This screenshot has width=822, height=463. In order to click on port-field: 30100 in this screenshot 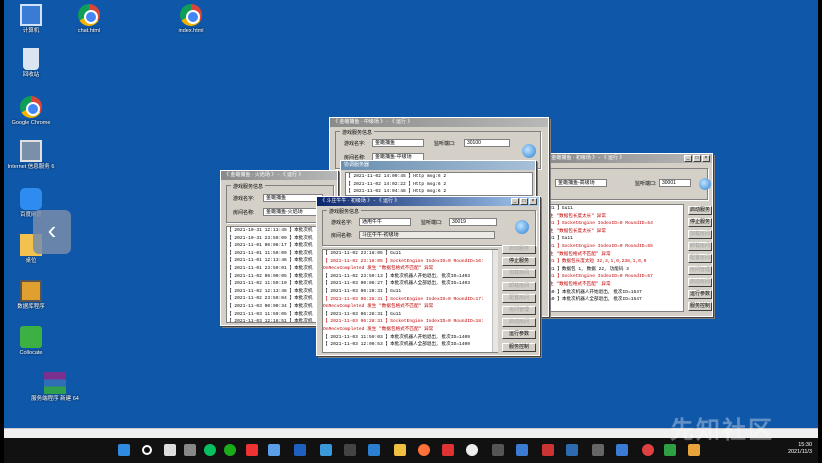, I will do `click(487, 143)`.